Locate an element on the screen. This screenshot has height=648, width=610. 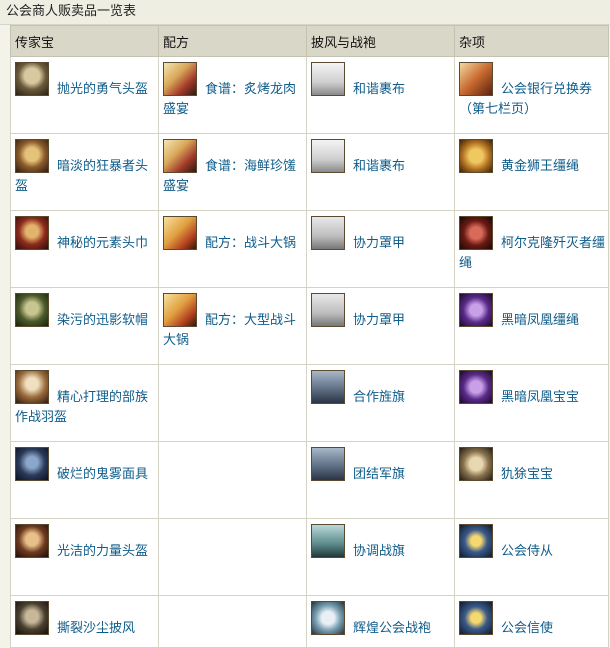
item-name-link: 黄金狮王缰绳 is located at coordinates (540, 166).